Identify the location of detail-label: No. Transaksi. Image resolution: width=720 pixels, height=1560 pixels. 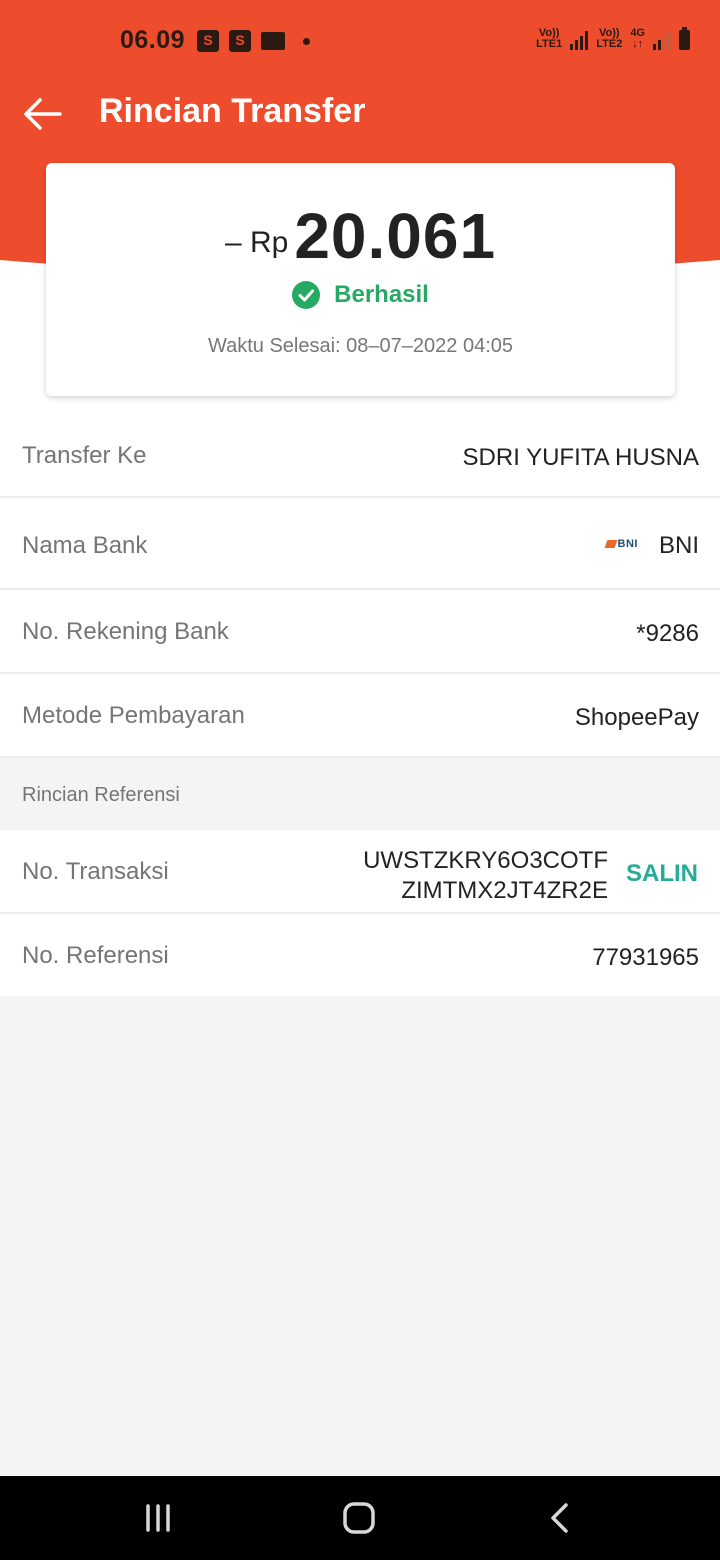
(95, 871).